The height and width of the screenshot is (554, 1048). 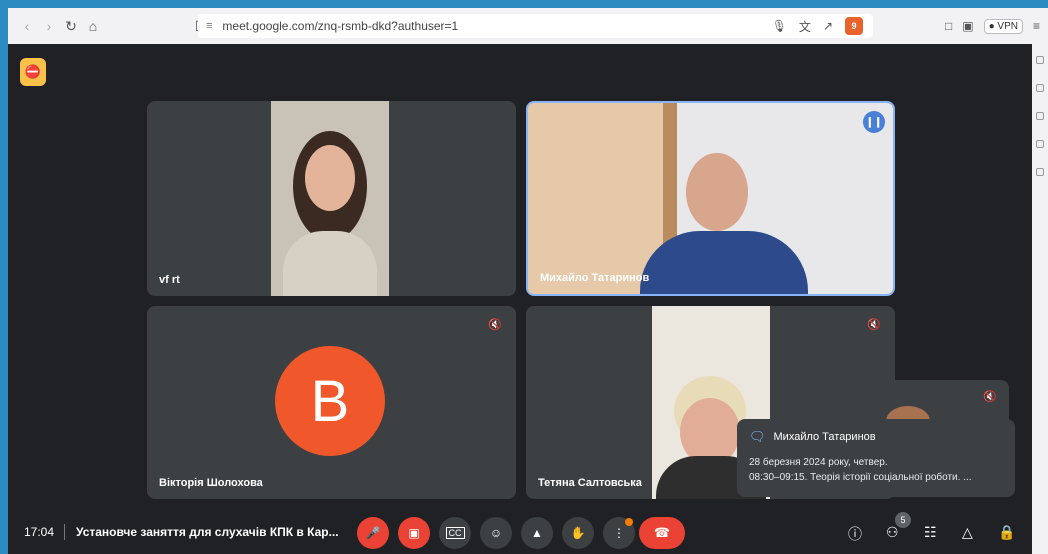 What do you see at coordinates (169, 280) in the screenshot?
I see `participant-name: vf rt` at bounding box center [169, 280].